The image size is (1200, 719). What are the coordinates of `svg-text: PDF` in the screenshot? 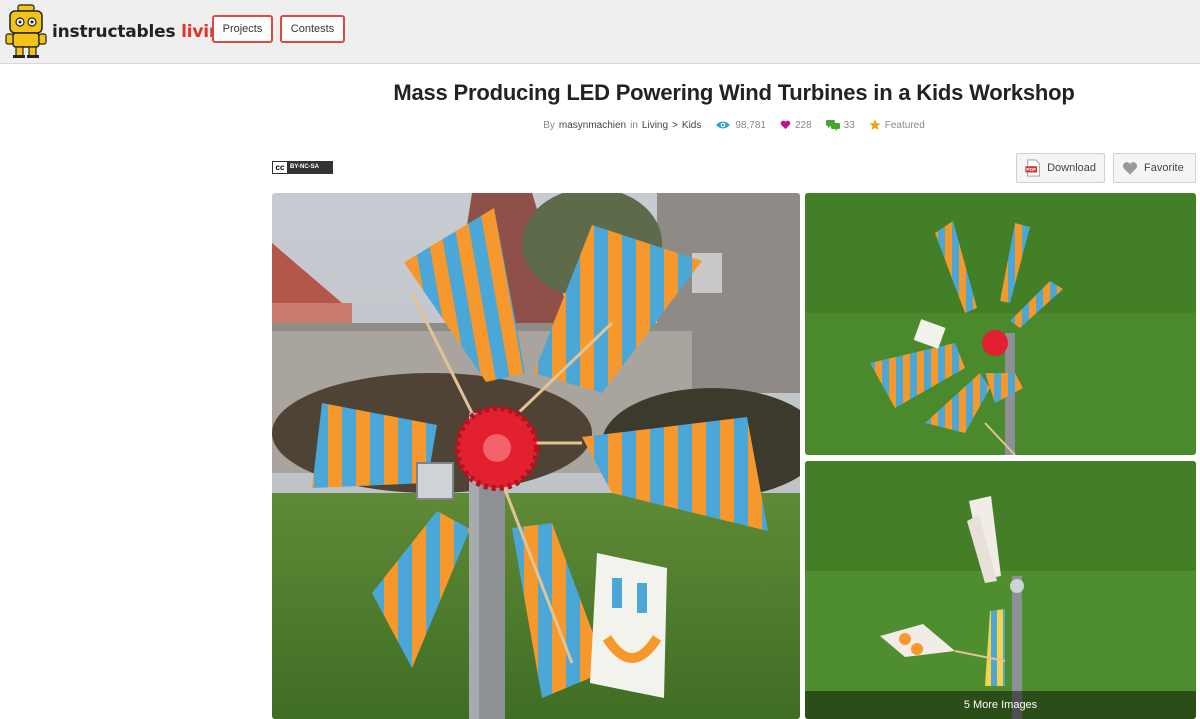 It's located at (1031, 170).